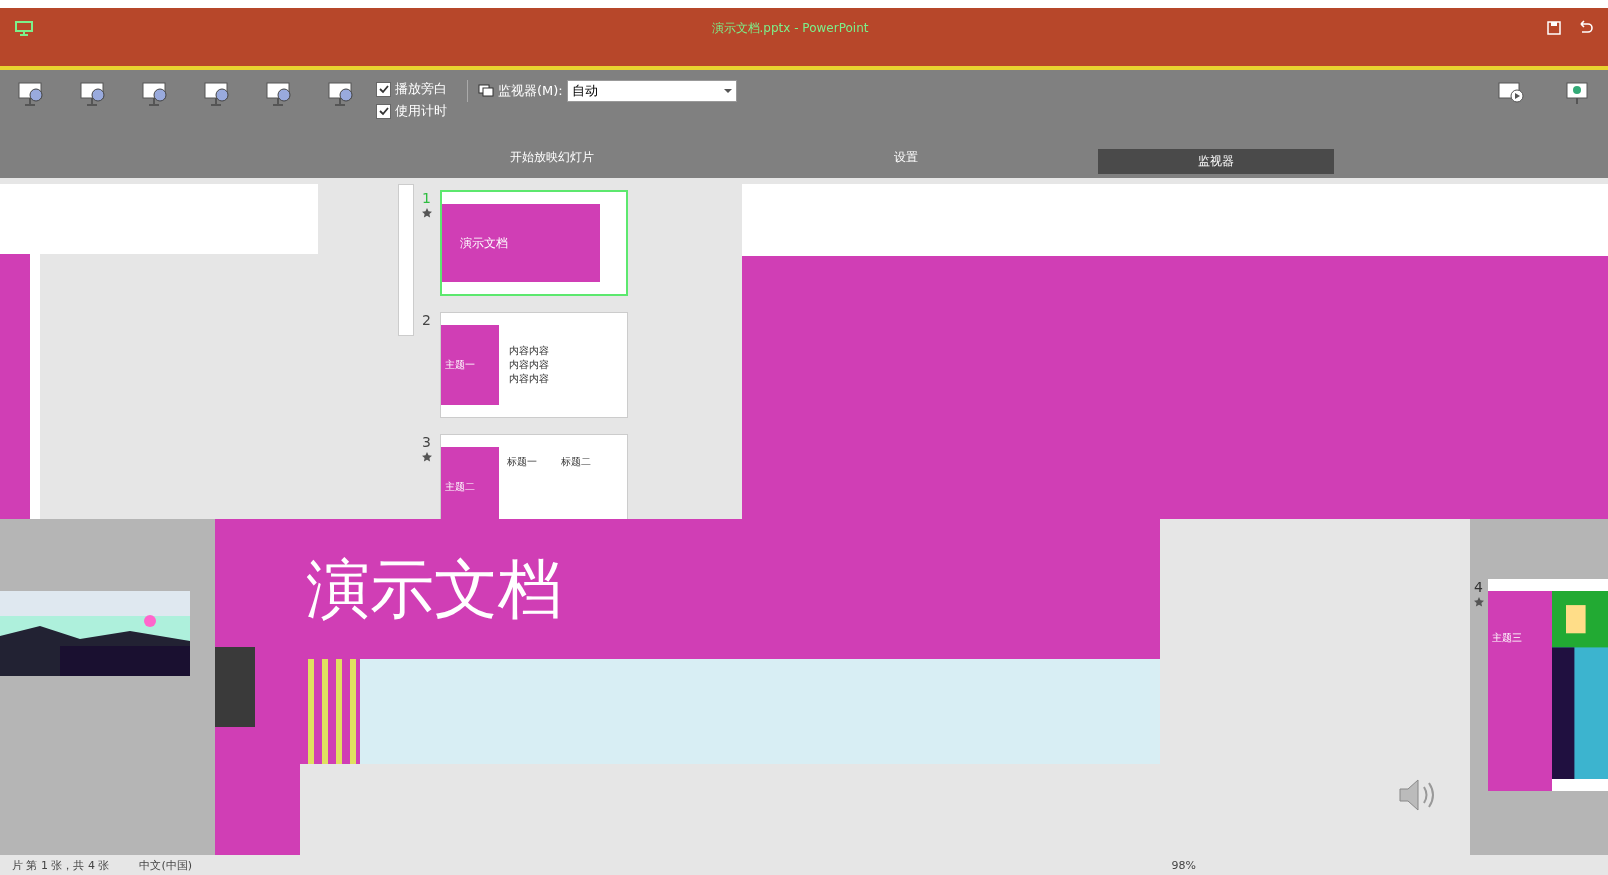 This screenshot has height=875, width=1608. Describe the element at coordinates (534, 243) in the screenshot. I see `slide-thumbnail: 演示文档` at that location.